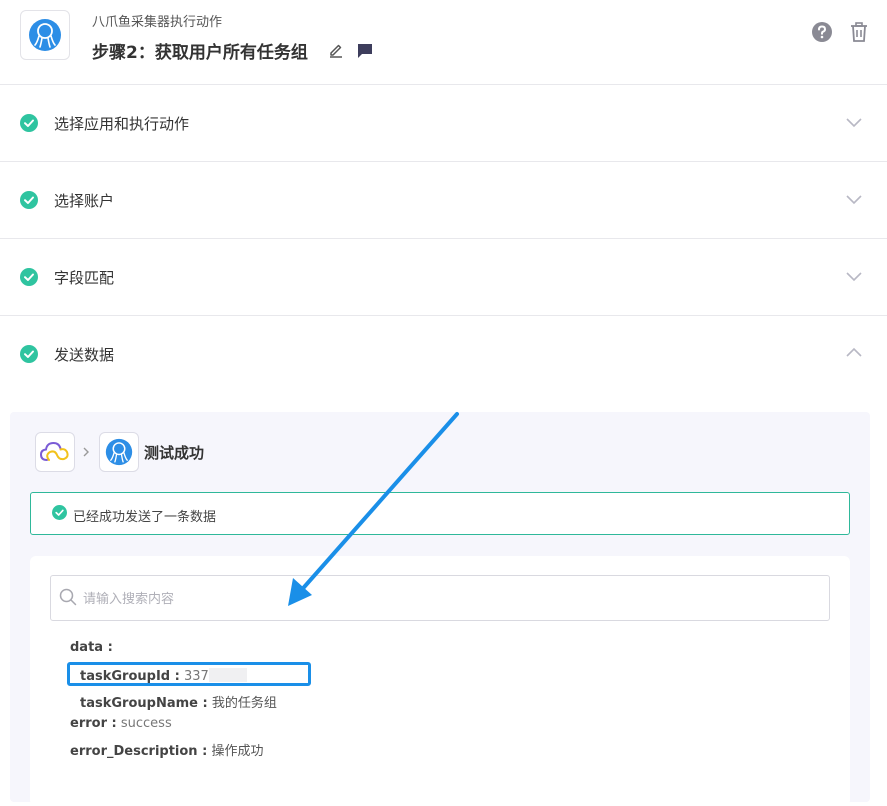 The width and height of the screenshot is (887, 806). Describe the element at coordinates (365, 51) in the screenshot. I see `comment-icon` at that location.